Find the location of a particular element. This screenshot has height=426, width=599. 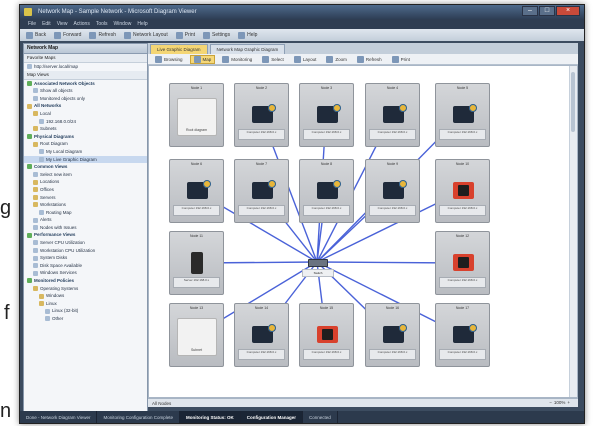

tree-item: Associated Network Objects is located at coordinates (85, 84).